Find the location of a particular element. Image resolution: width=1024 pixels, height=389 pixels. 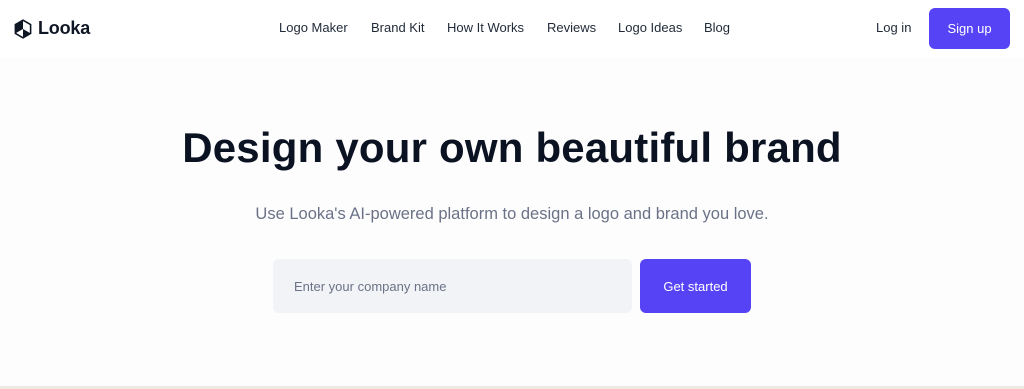

looka-hexagon-icon is located at coordinates (23, 28).